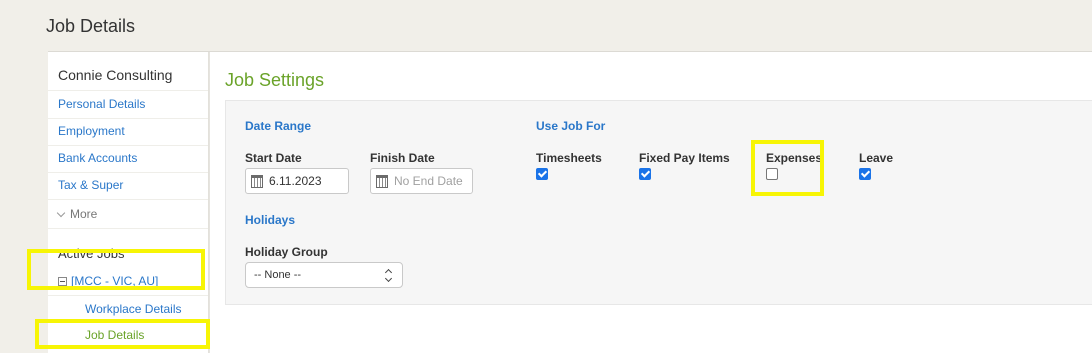 Image resolution: width=1092 pixels, height=353 pixels. Describe the element at coordinates (91, 131) in the screenshot. I see `sidebar-item-employment: Employment` at that location.